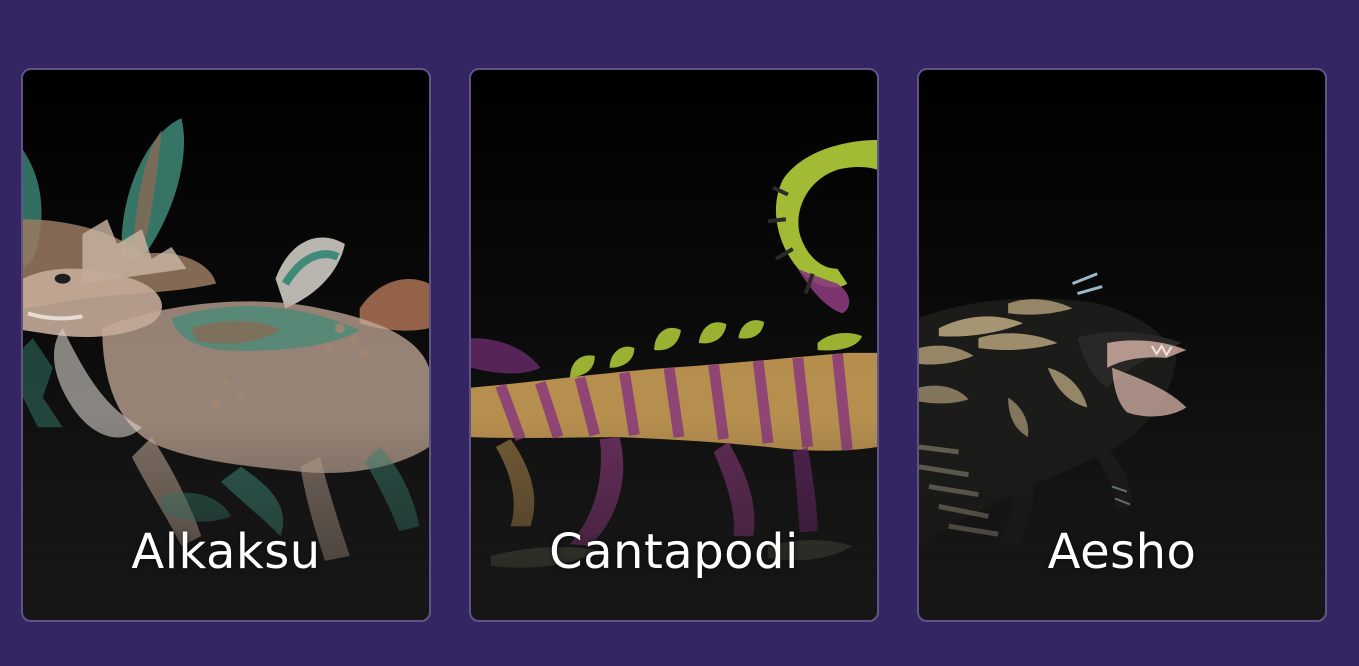  Describe the element at coordinates (1122, 552) in the screenshot. I see `creature-name-label: Aesho` at that location.